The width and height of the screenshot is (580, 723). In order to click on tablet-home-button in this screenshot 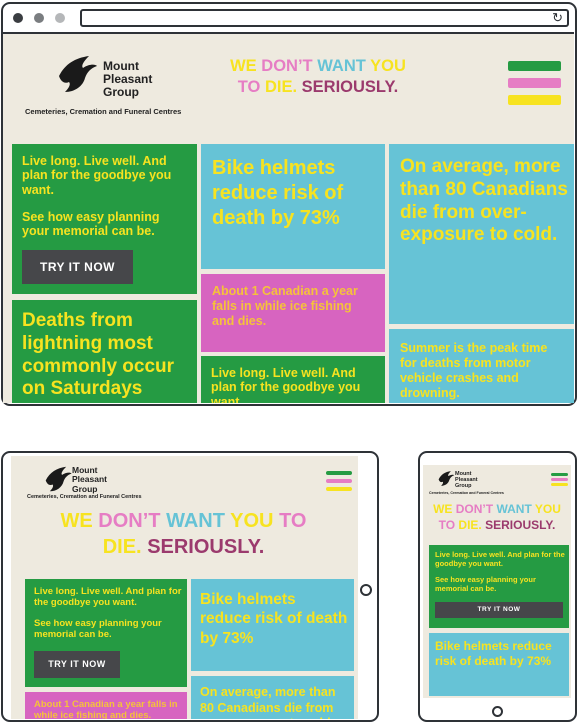, I will do `click(366, 590)`.